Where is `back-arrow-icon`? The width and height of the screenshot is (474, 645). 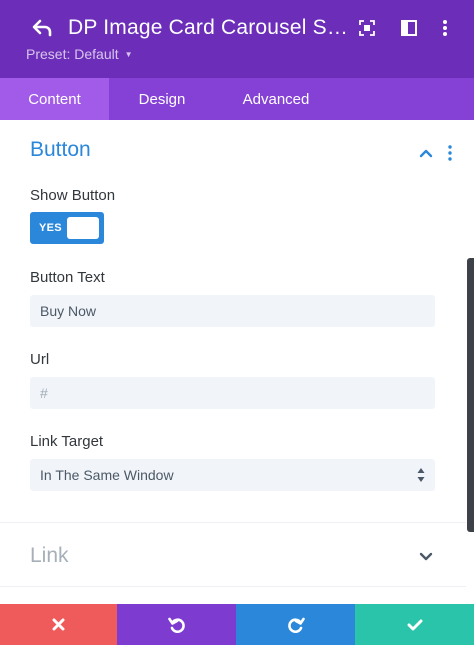 back-arrow-icon is located at coordinates (42, 28).